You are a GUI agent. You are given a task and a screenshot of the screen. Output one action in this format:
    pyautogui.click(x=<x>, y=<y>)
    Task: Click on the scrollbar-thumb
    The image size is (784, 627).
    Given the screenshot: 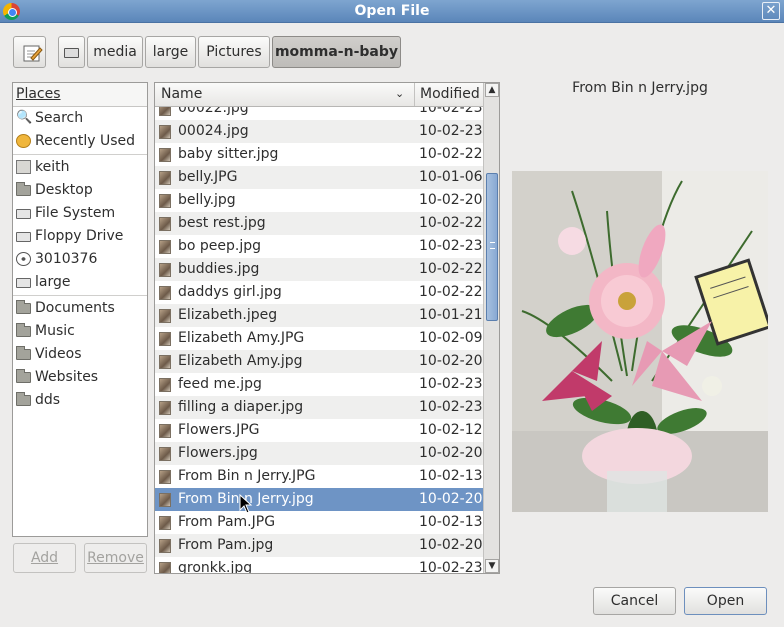 What is the action you would take?
    pyautogui.click(x=492, y=247)
    